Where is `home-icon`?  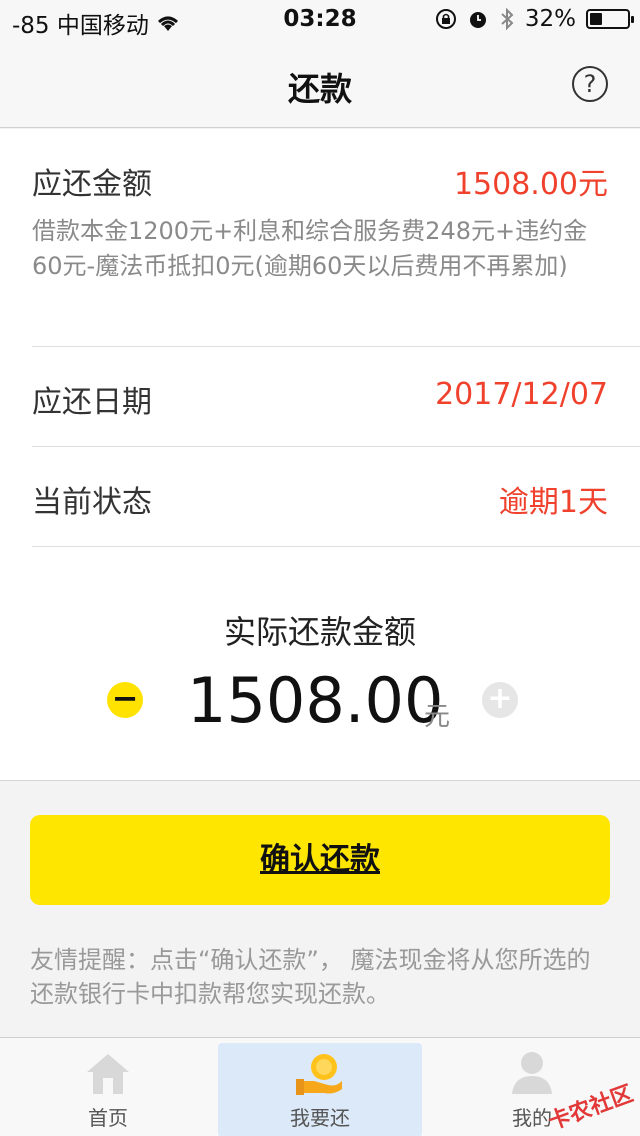
home-icon is located at coordinates (108, 1074).